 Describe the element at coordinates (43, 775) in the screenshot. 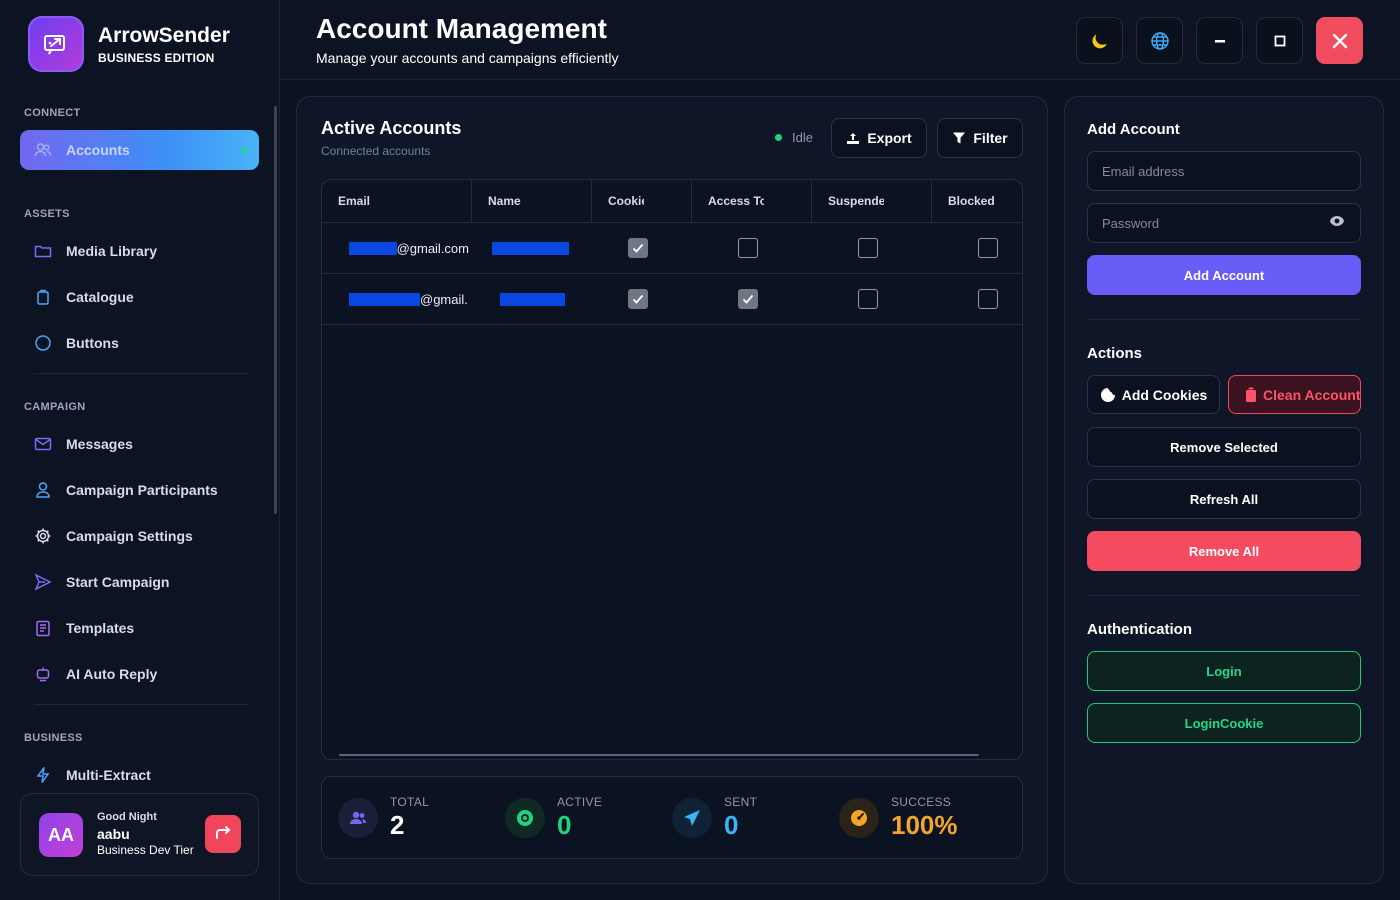

I see `lightning-icon` at that location.